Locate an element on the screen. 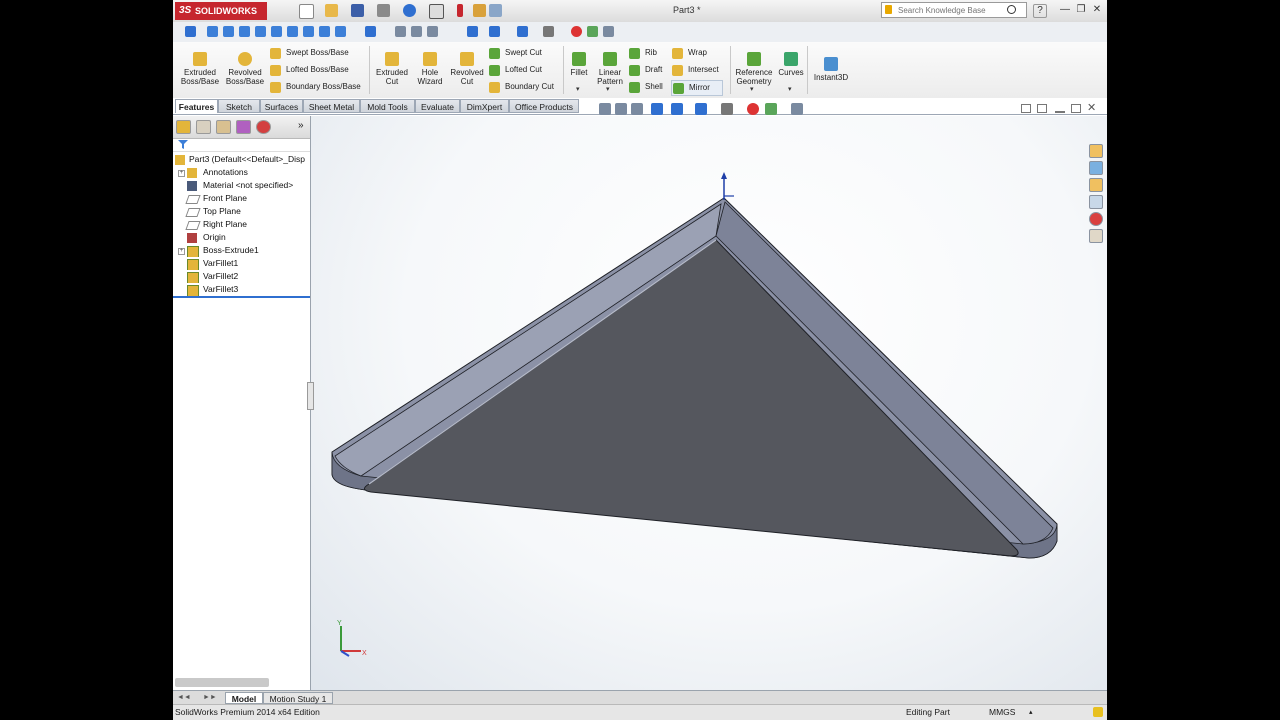 The image size is (1280, 720). shell-button: Shell is located at coordinates (645, 87).